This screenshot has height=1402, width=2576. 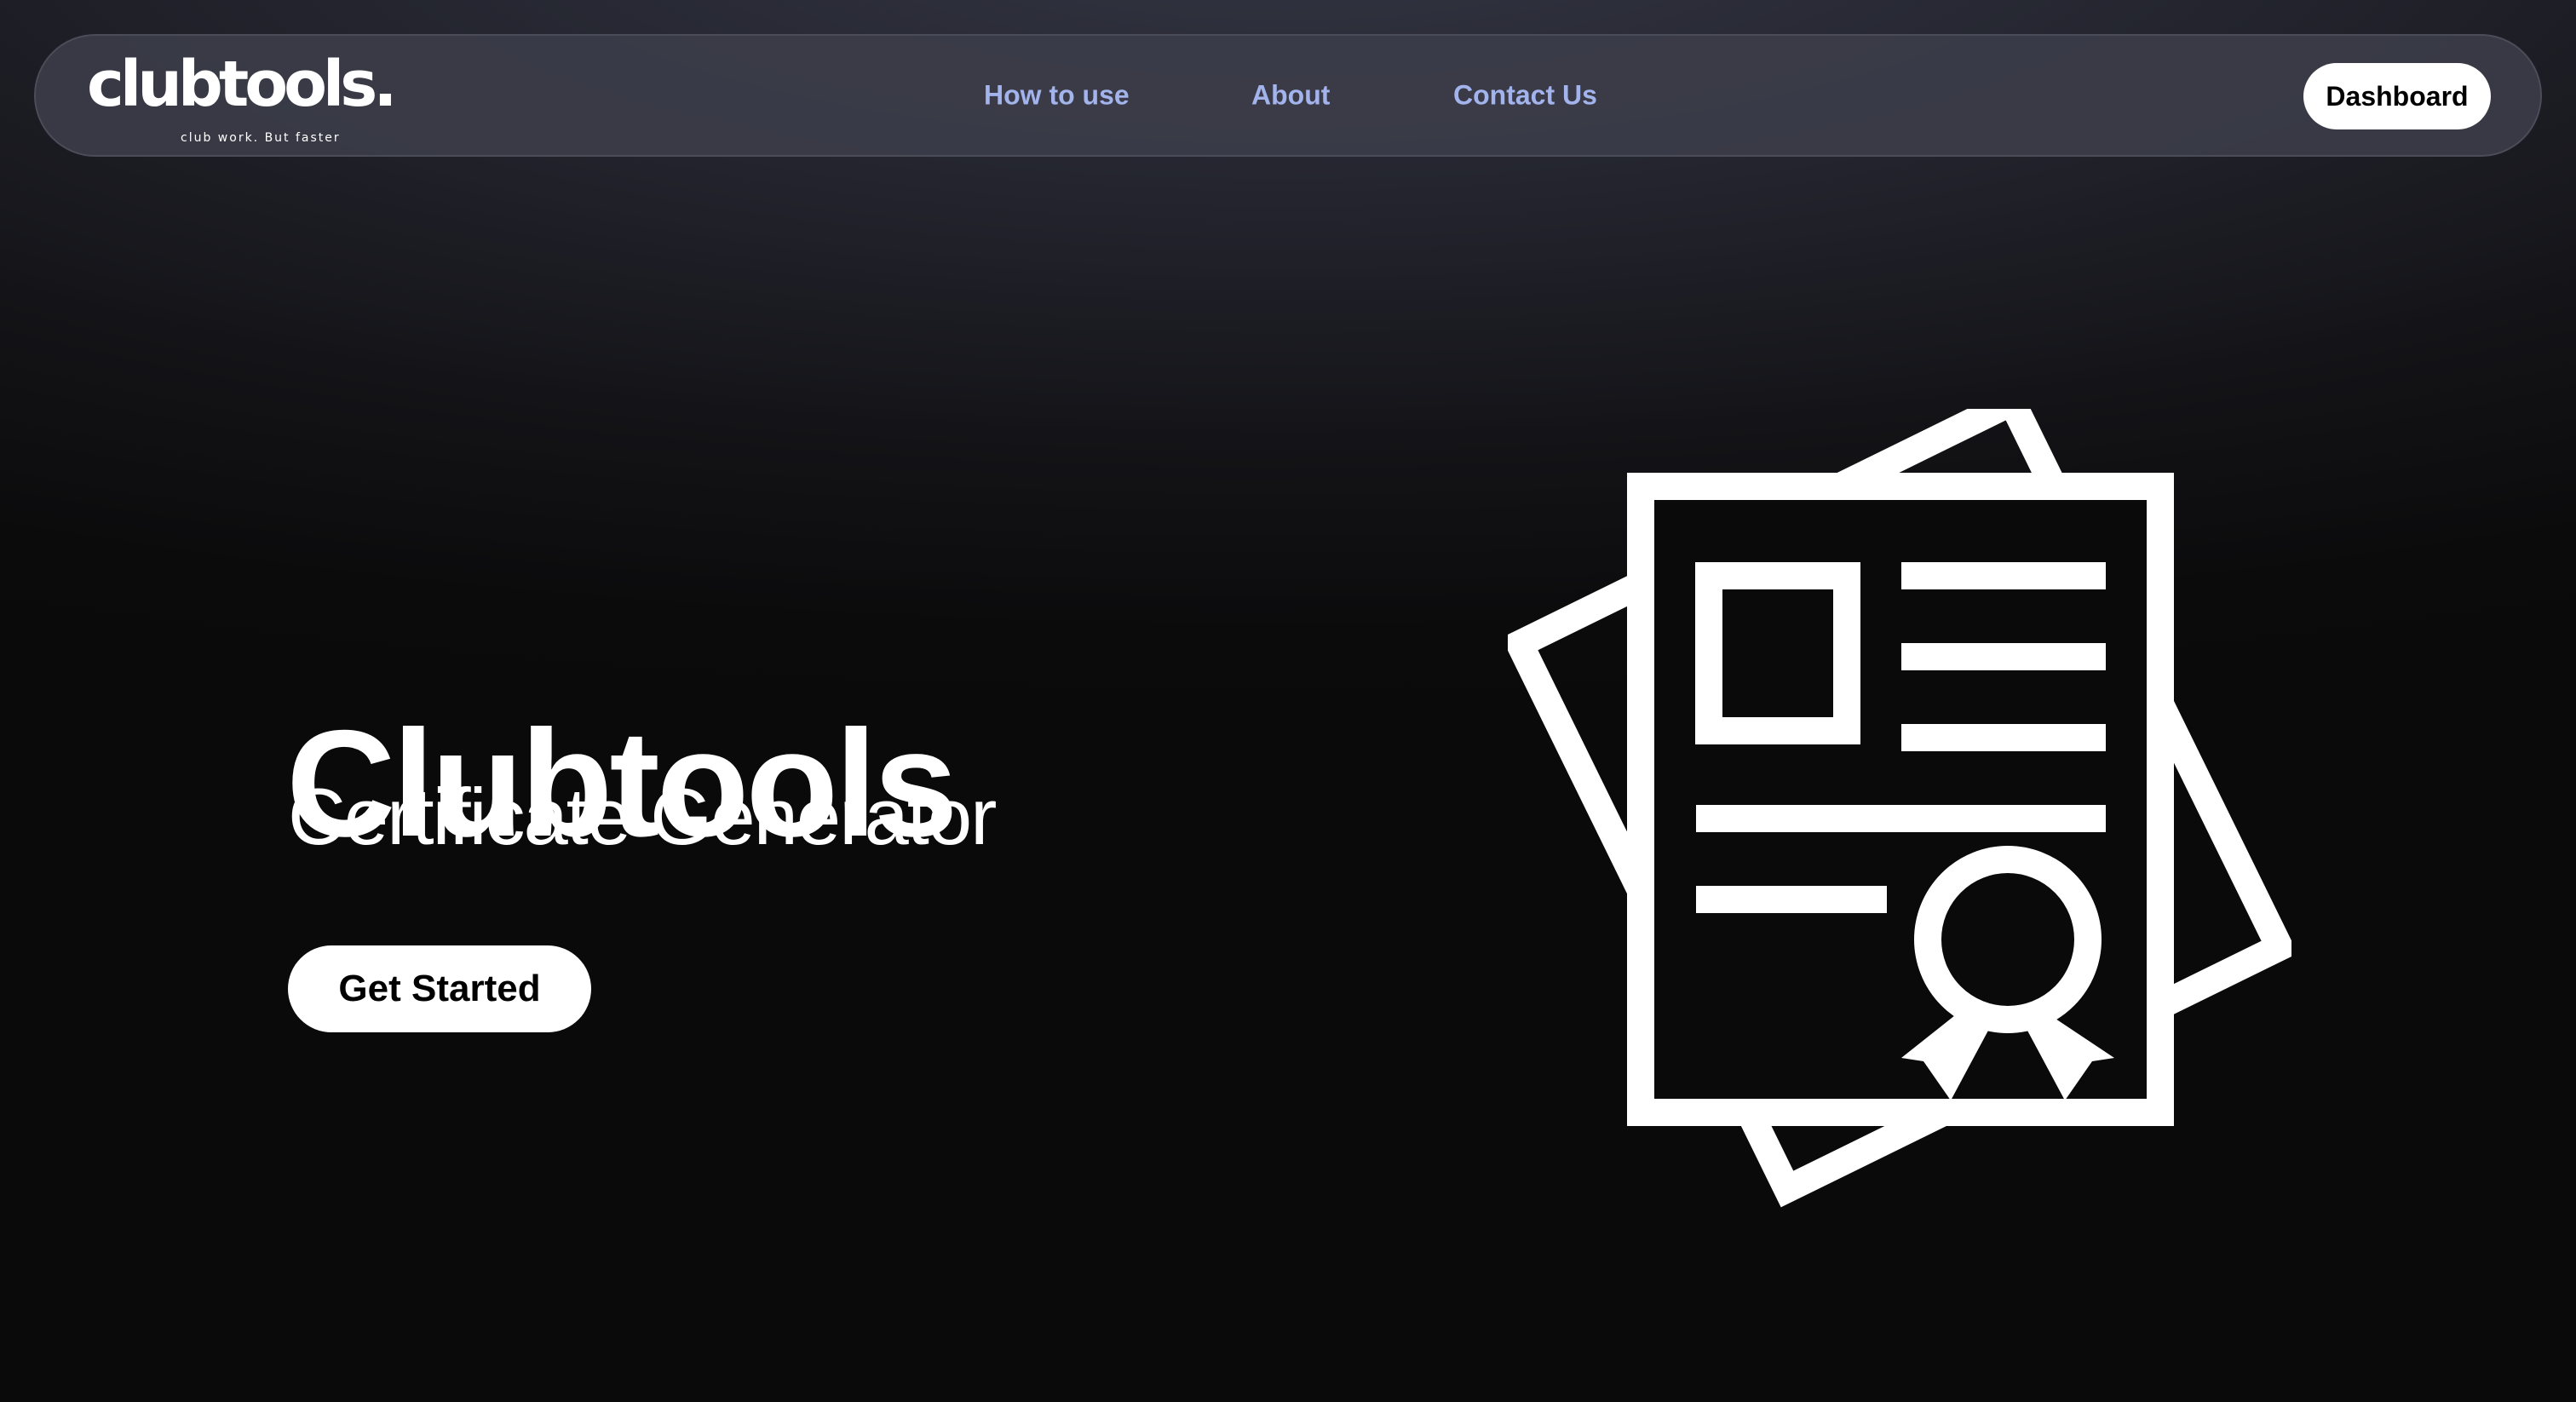 What do you see at coordinates (261, 138) in the screenshot?
I see `logo-tagline: club work. But faster` at bounding box center [261, 138].